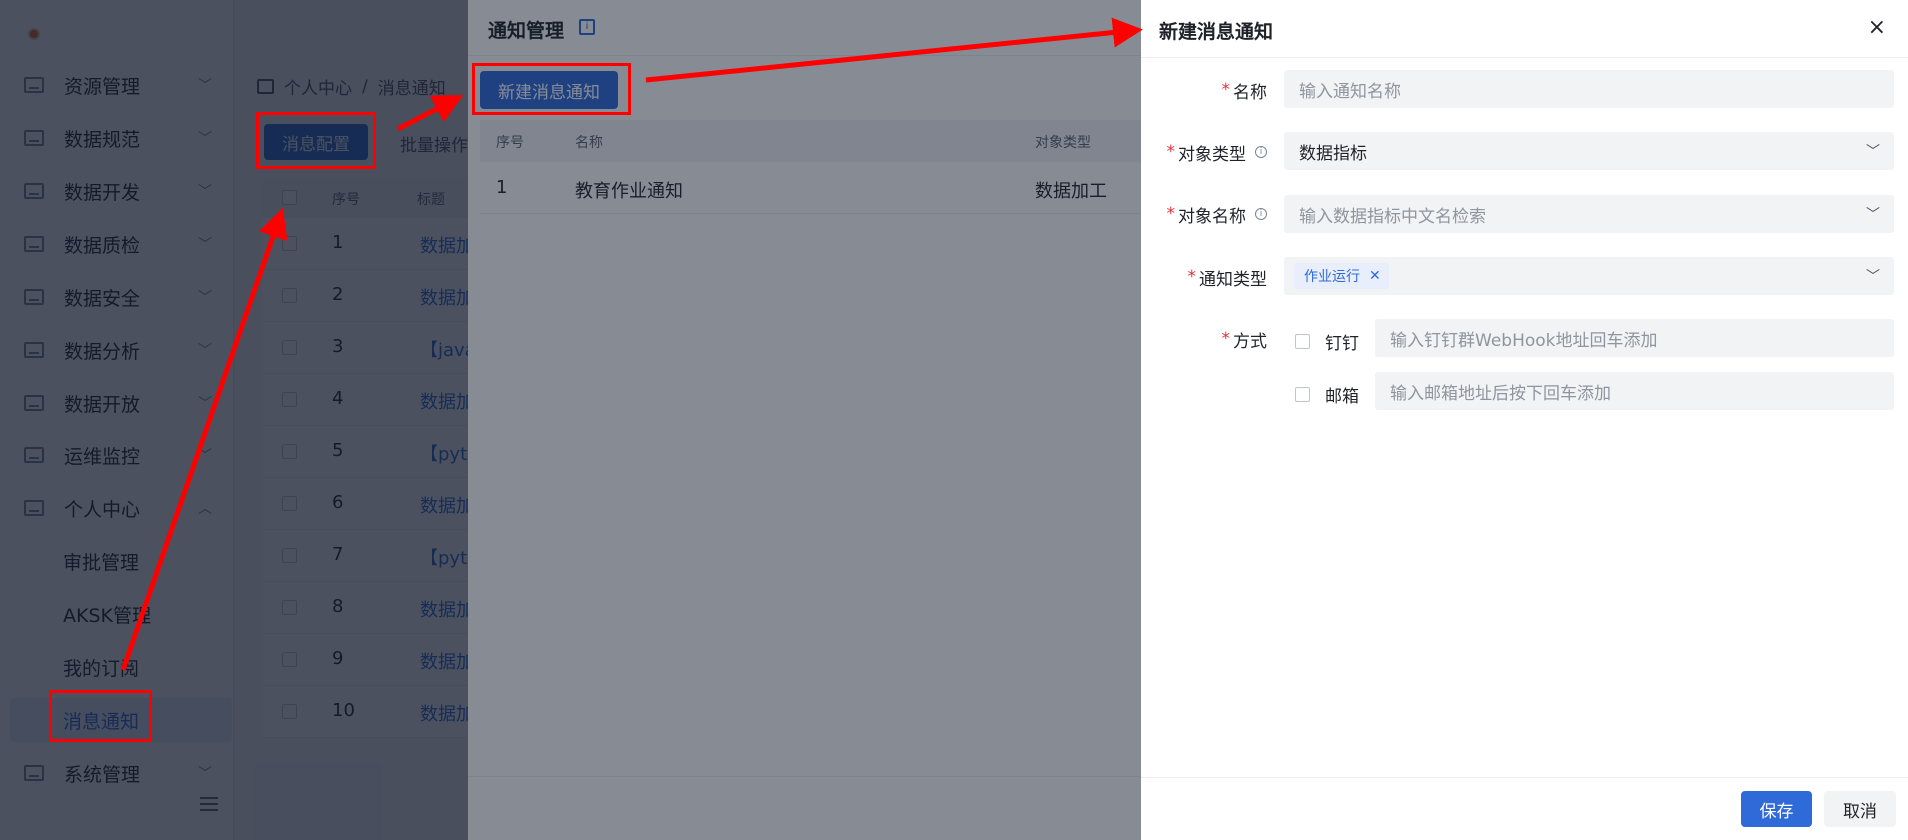  Describe the element at coordinates (1212, 154) in the screenshot. I see `label-text: 对象类型` at that location.